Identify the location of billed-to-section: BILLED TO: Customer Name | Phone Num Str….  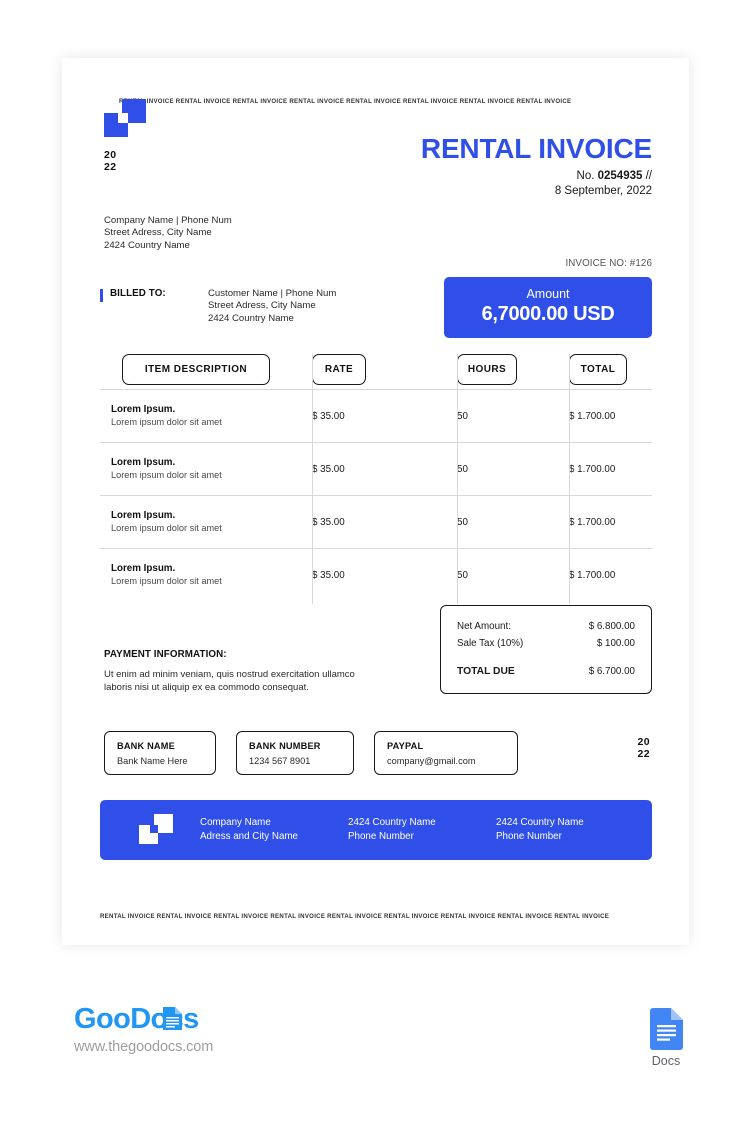
(218, 306).